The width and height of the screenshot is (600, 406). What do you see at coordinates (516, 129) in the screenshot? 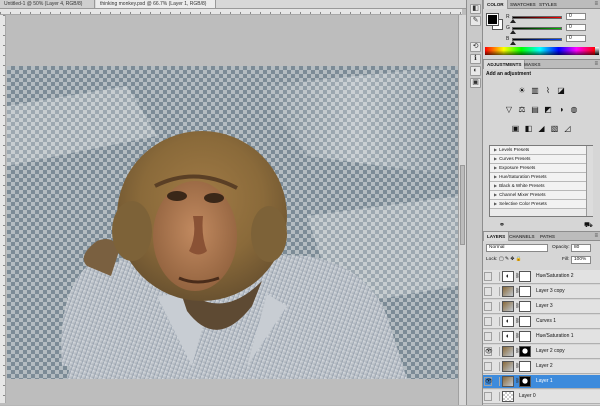
I see `invert-icon: ▣` at bounding box center [516, 129].